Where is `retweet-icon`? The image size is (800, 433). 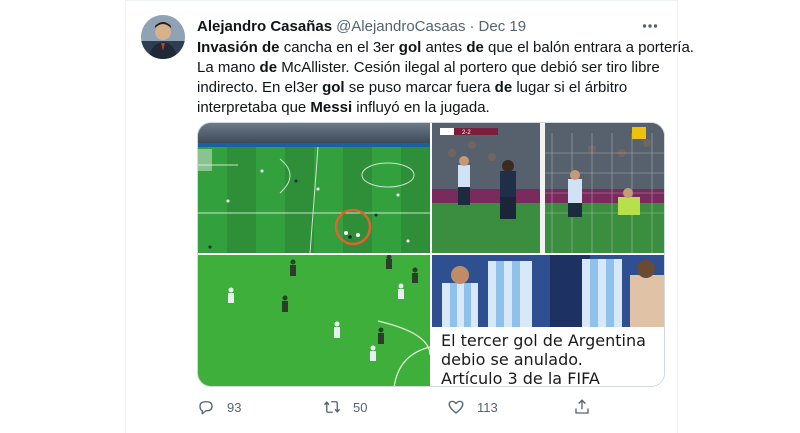
retweet-icon is located at coordinates (332, 407).